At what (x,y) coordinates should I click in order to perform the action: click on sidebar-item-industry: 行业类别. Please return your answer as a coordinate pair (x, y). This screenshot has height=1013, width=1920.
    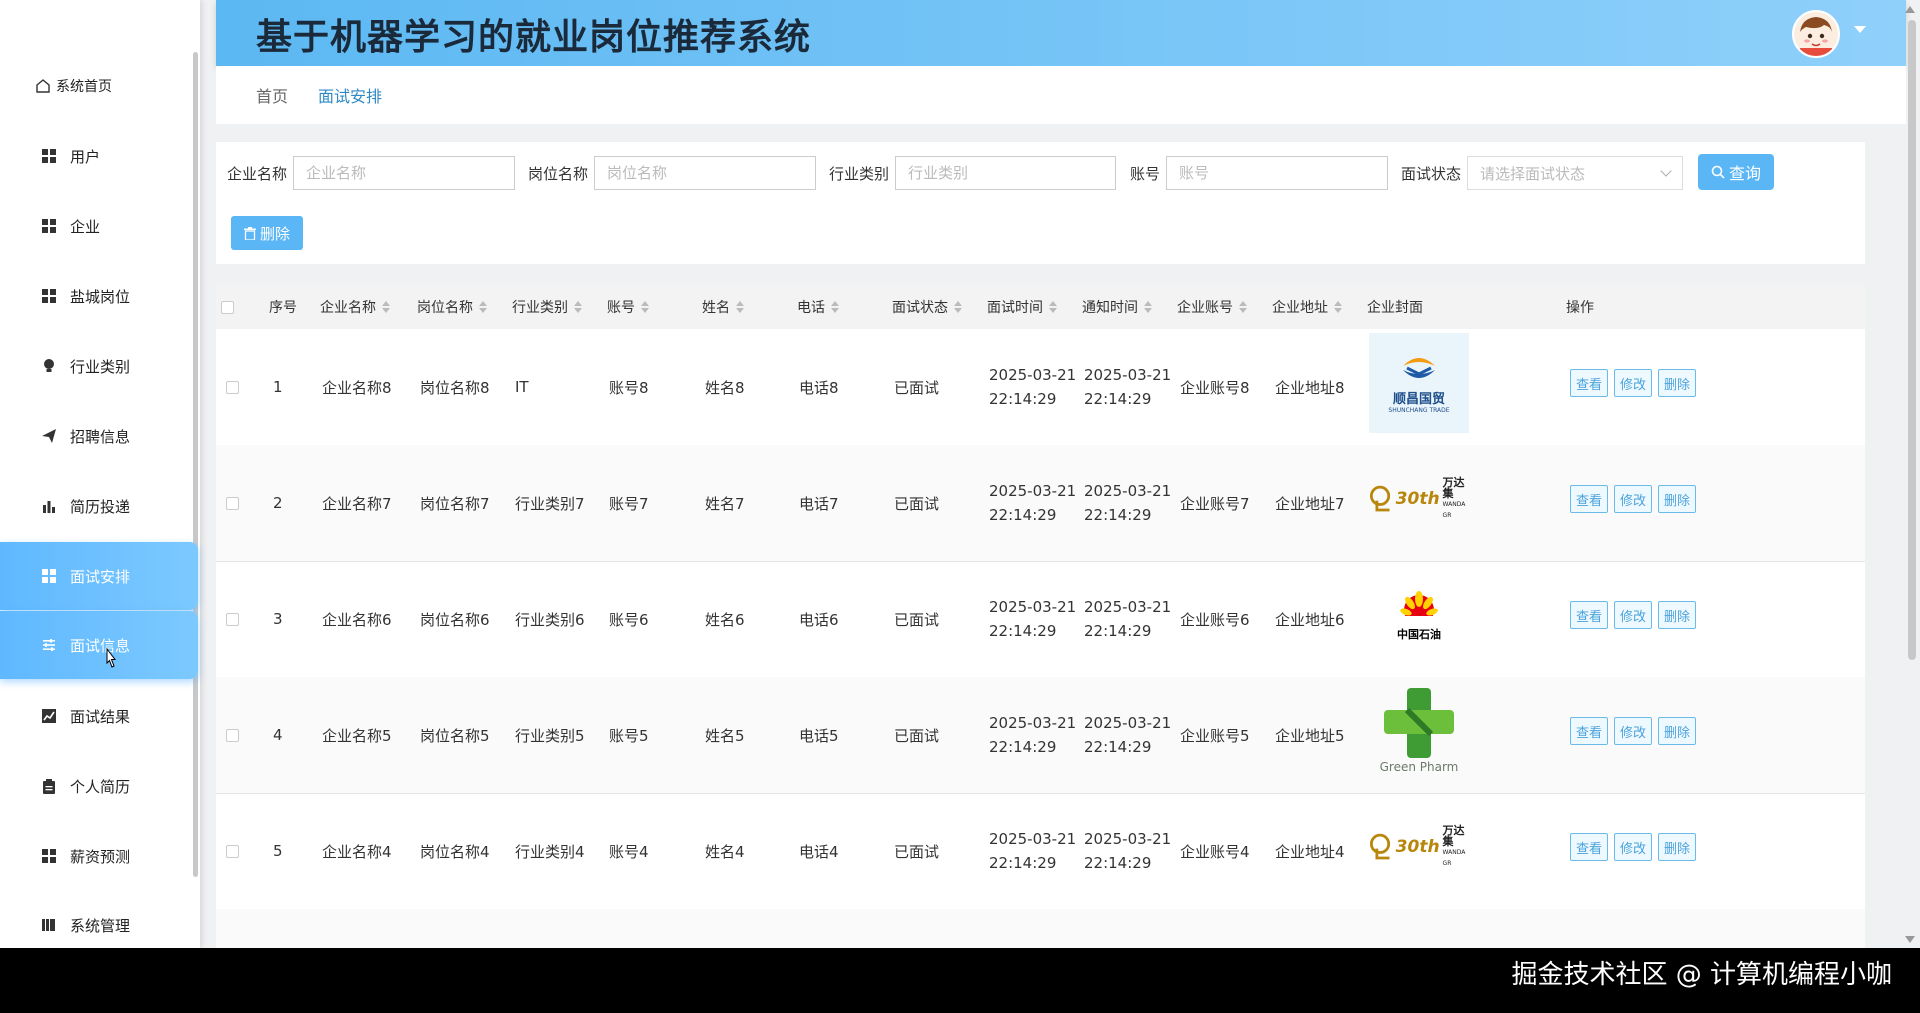
    Looking at the image, I should click on (99, 366).